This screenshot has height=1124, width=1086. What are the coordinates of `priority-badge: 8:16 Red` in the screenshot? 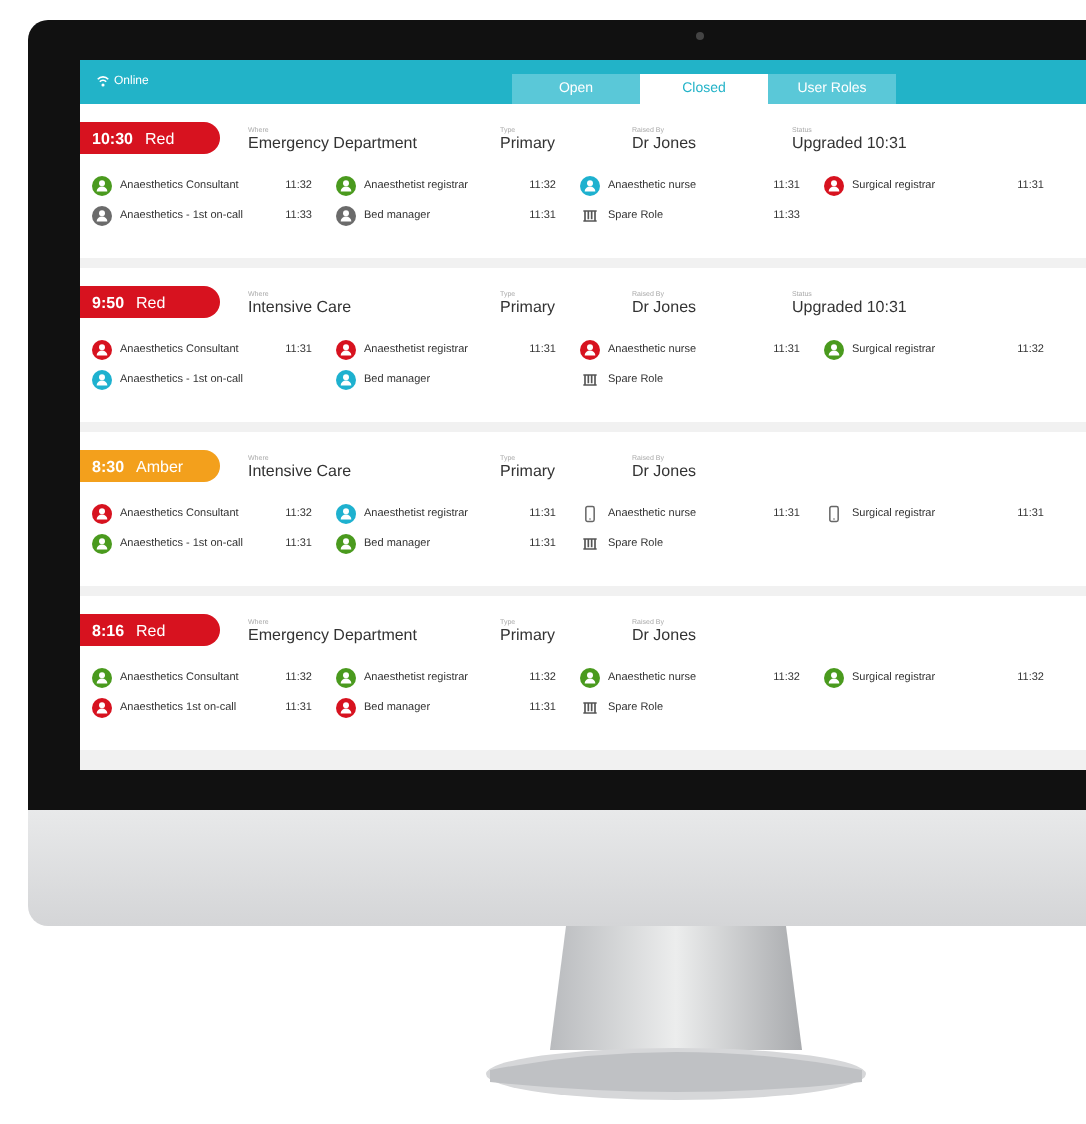 It's located at (150, 630).